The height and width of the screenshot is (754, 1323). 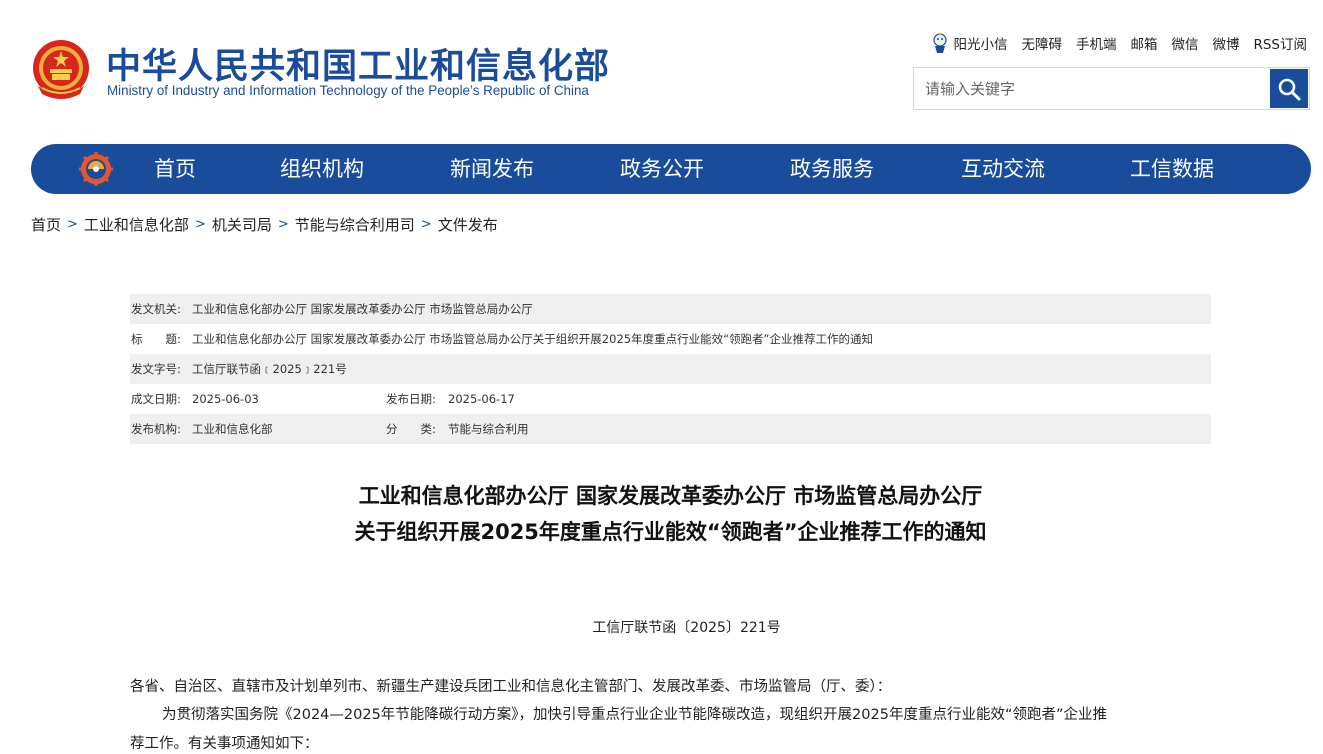 What do you see at coordinates (224, 744) in the screenshot?
I see `article-paragraph: 荐工作。有关事项通知如下：` at bounding box center [224, 744].